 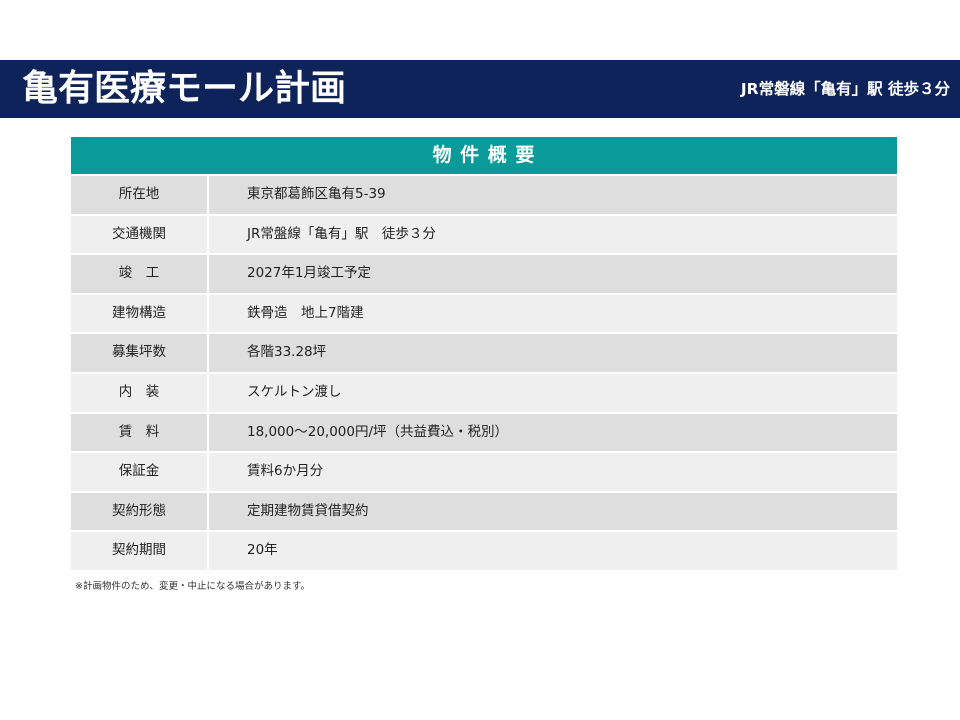 I want to click on table-row: 所在地 東京都葛飾区亀有5-39, so click(x=484, y=196).